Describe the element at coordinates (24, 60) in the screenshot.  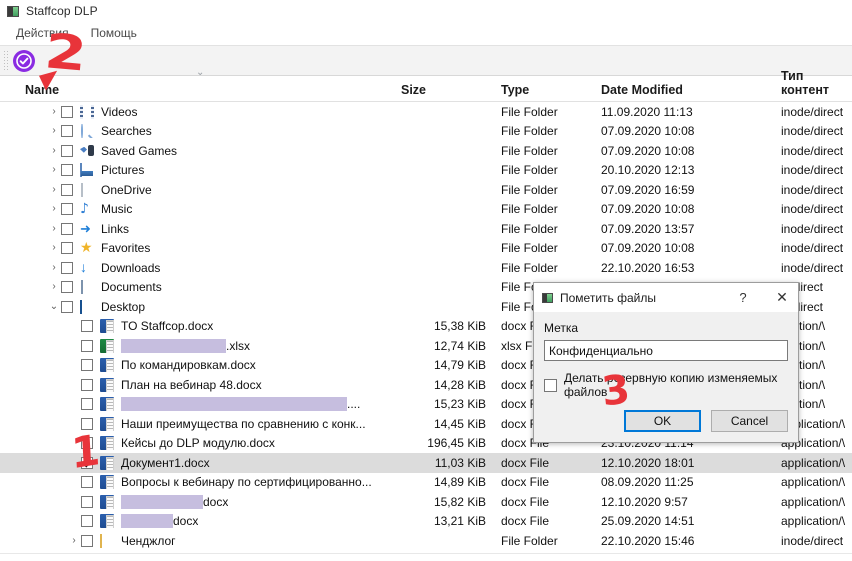
I see `mark-files-button` at that location.